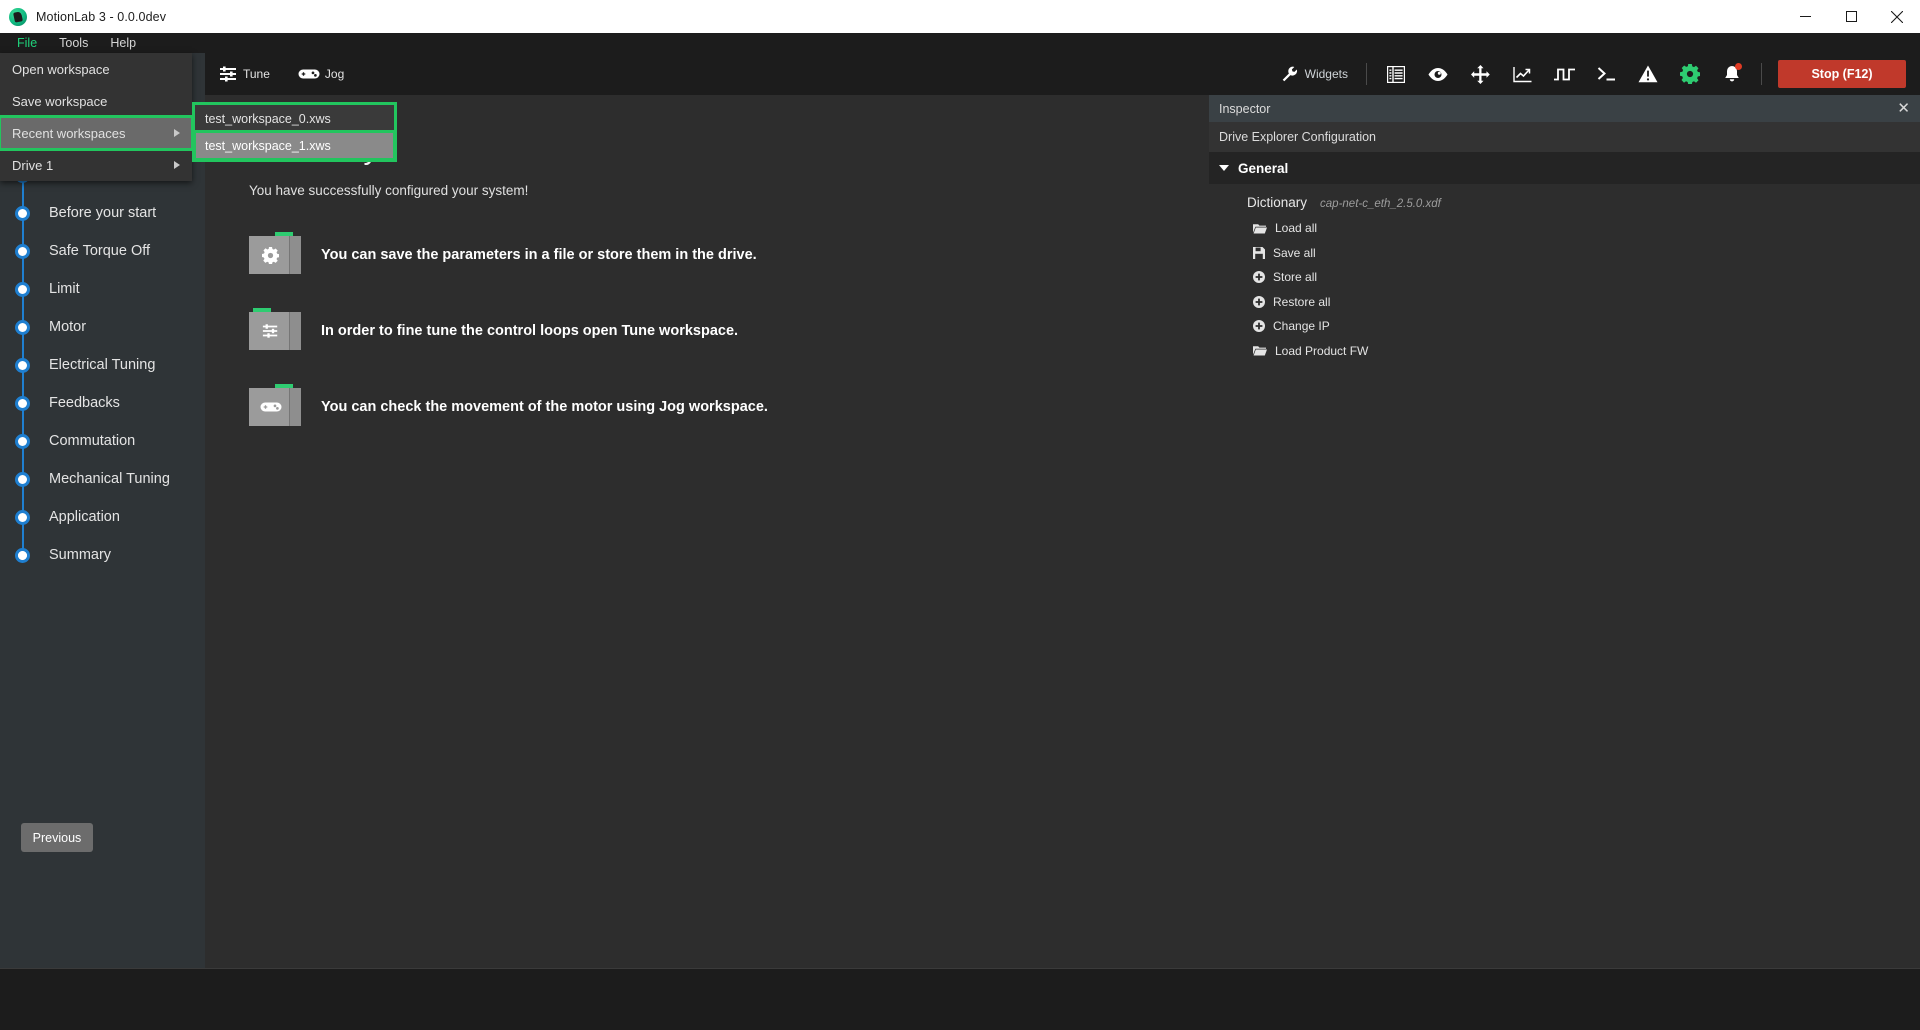  I want to click on terminal-icon, so click(1606, 74).